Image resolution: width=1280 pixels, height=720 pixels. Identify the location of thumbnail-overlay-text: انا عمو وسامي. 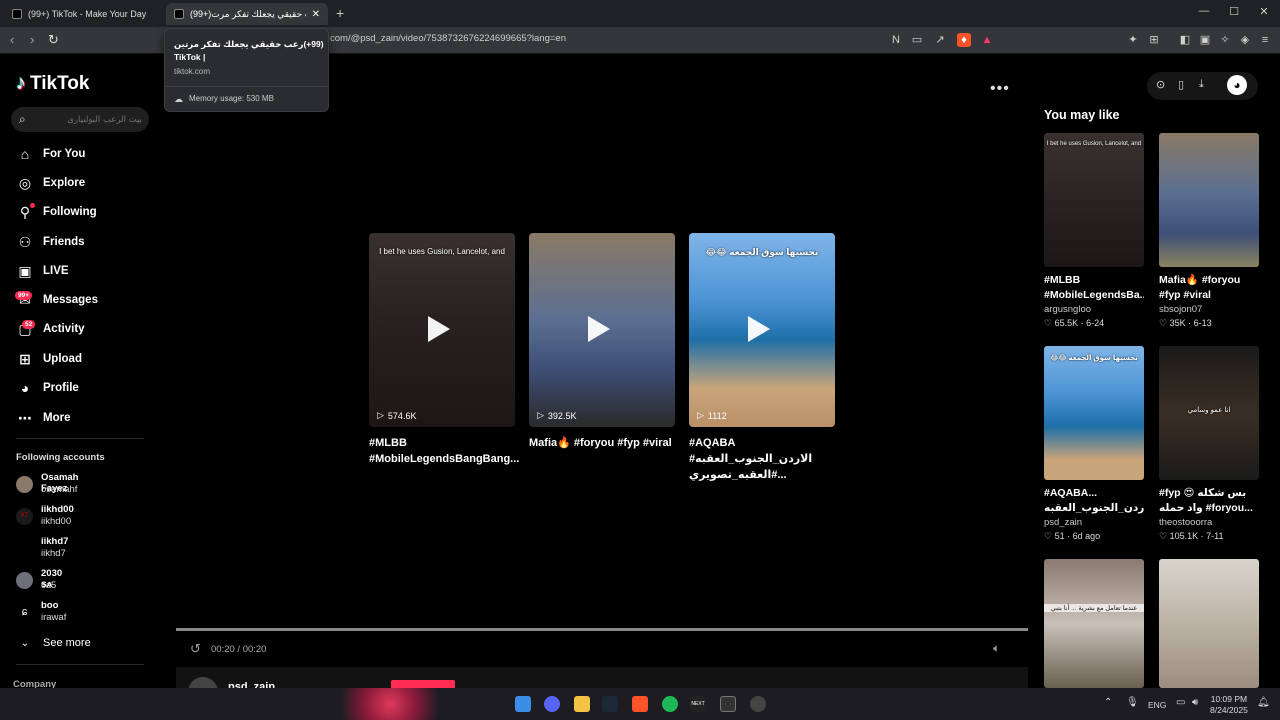
(1209, 410).